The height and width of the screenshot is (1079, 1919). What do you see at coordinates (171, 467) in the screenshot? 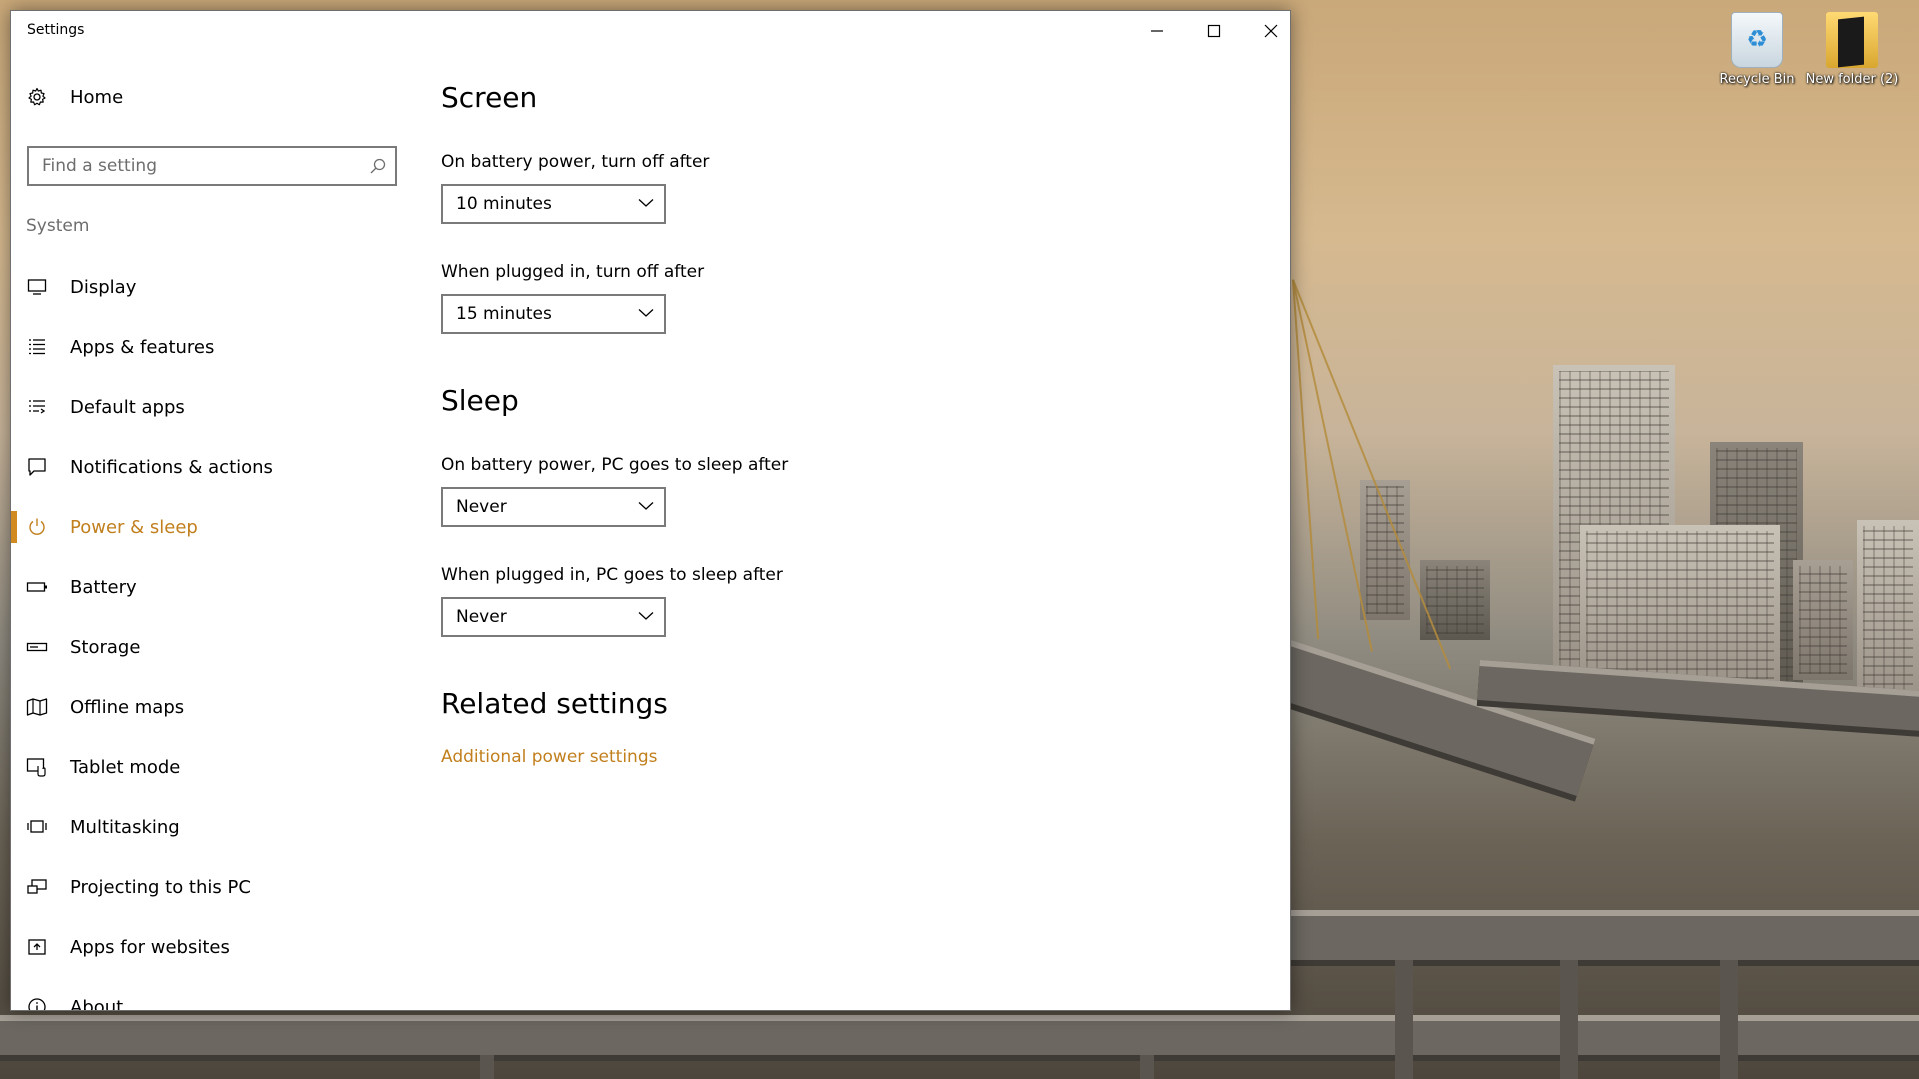
I see `sidebar-item-label: Notifications & actions` at bounding box center [171, 467].